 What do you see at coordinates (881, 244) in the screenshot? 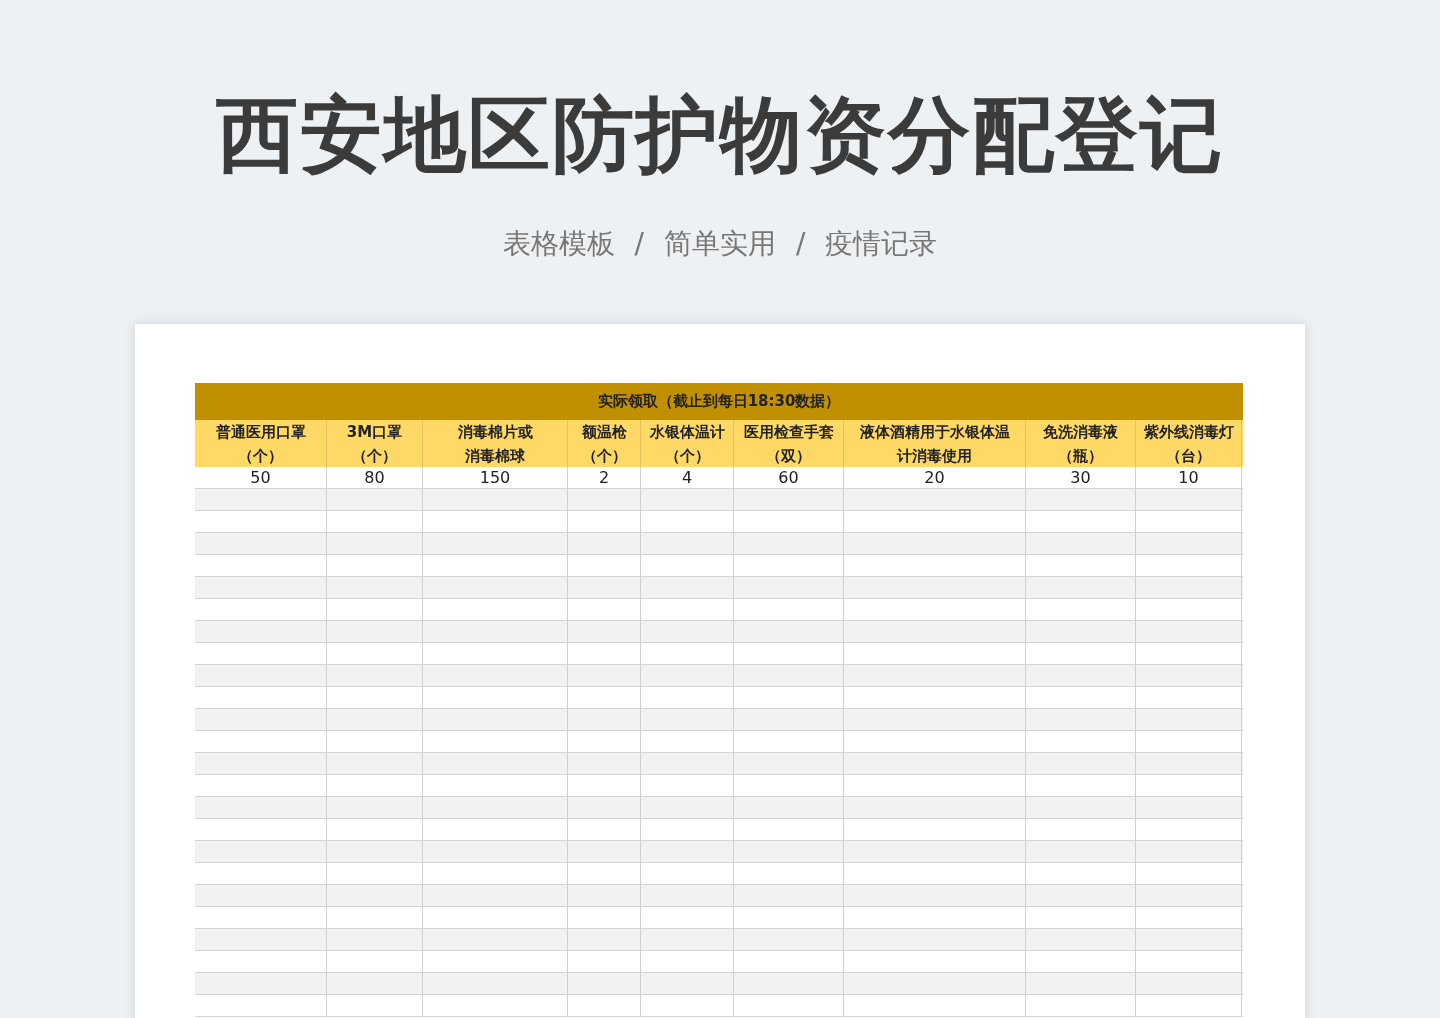
I see `subtitle-text: 疫情记录` at bounding box center [881, 244].